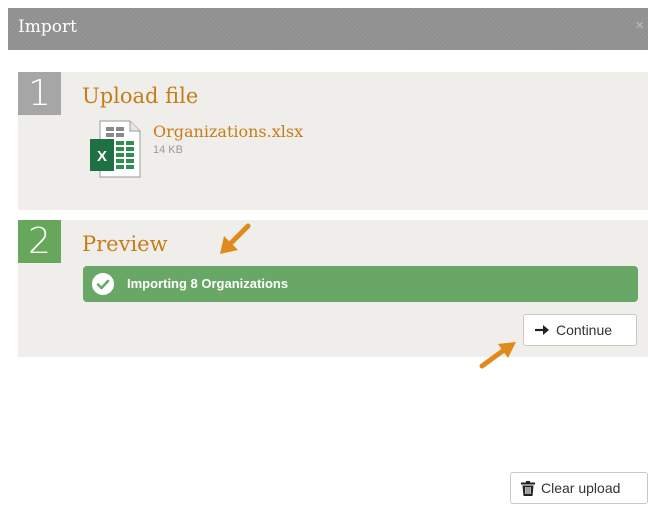 The height and width of the screenshot is (508, 648). I want to click on excel-file-icon: X, so click(115, 149).